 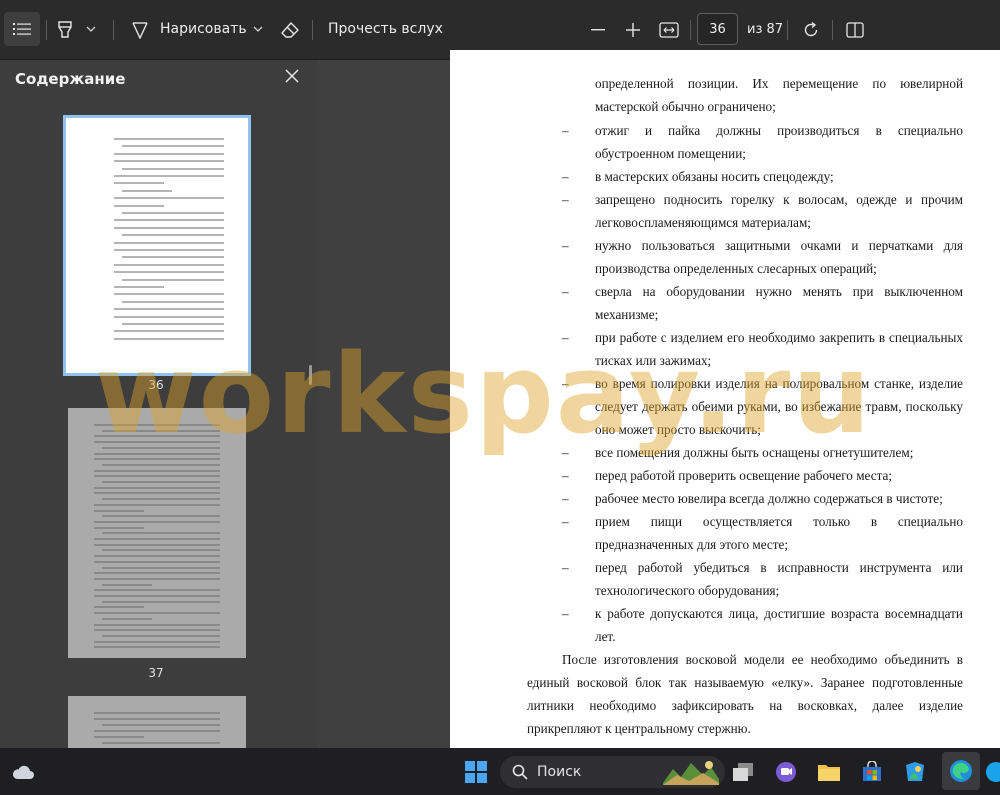 I want to click on cloud-icon, so click(x=23, y=772).